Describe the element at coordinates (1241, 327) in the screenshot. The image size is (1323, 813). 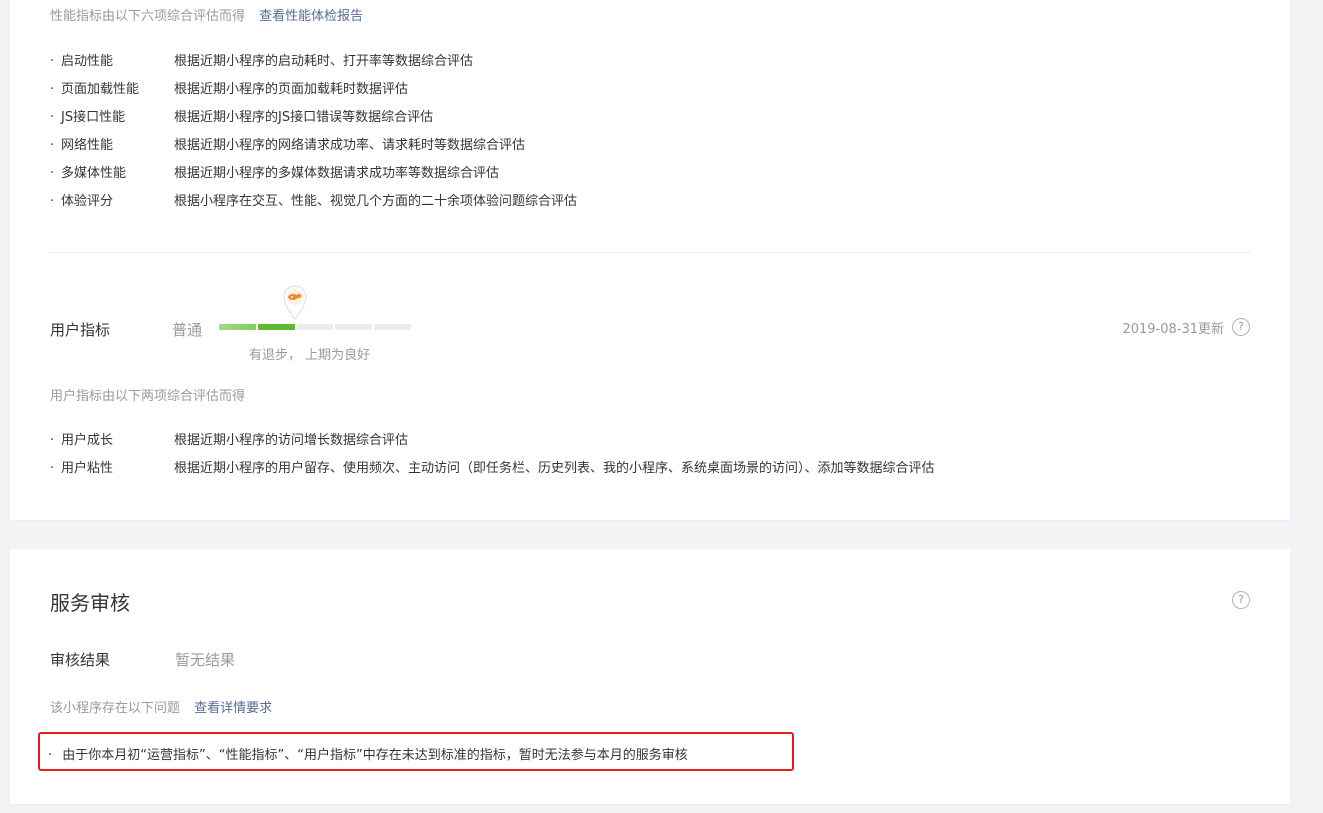
I see `user-metric-help-icon: ?` at that location.